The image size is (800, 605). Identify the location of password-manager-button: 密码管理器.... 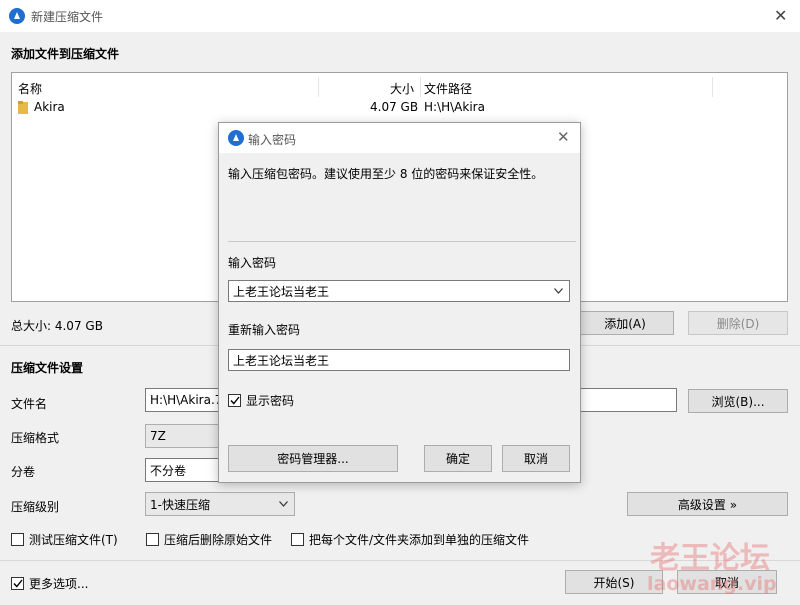
(313, 458).